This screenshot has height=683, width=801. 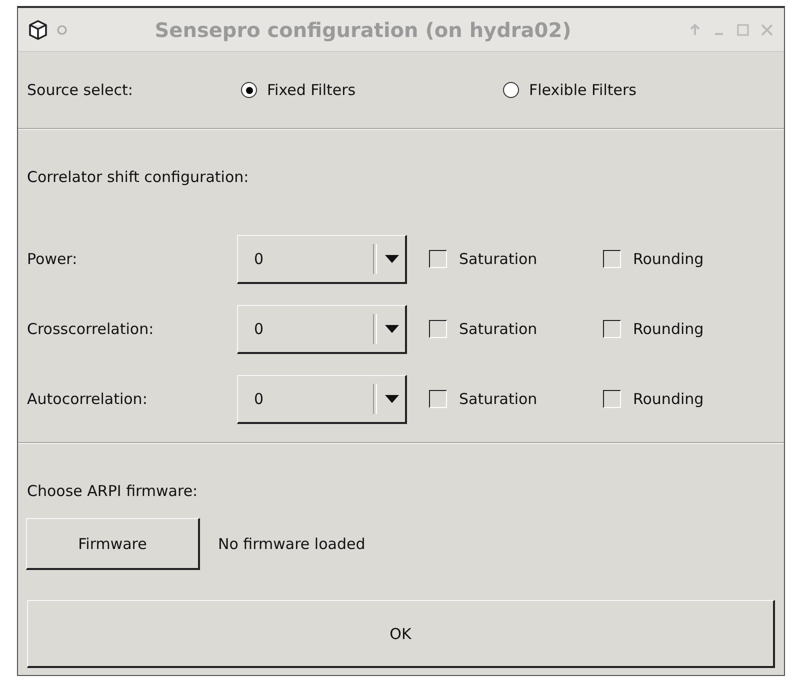 I want to click on field-label: Crosscorrelation:, so click(x=91, y=329).